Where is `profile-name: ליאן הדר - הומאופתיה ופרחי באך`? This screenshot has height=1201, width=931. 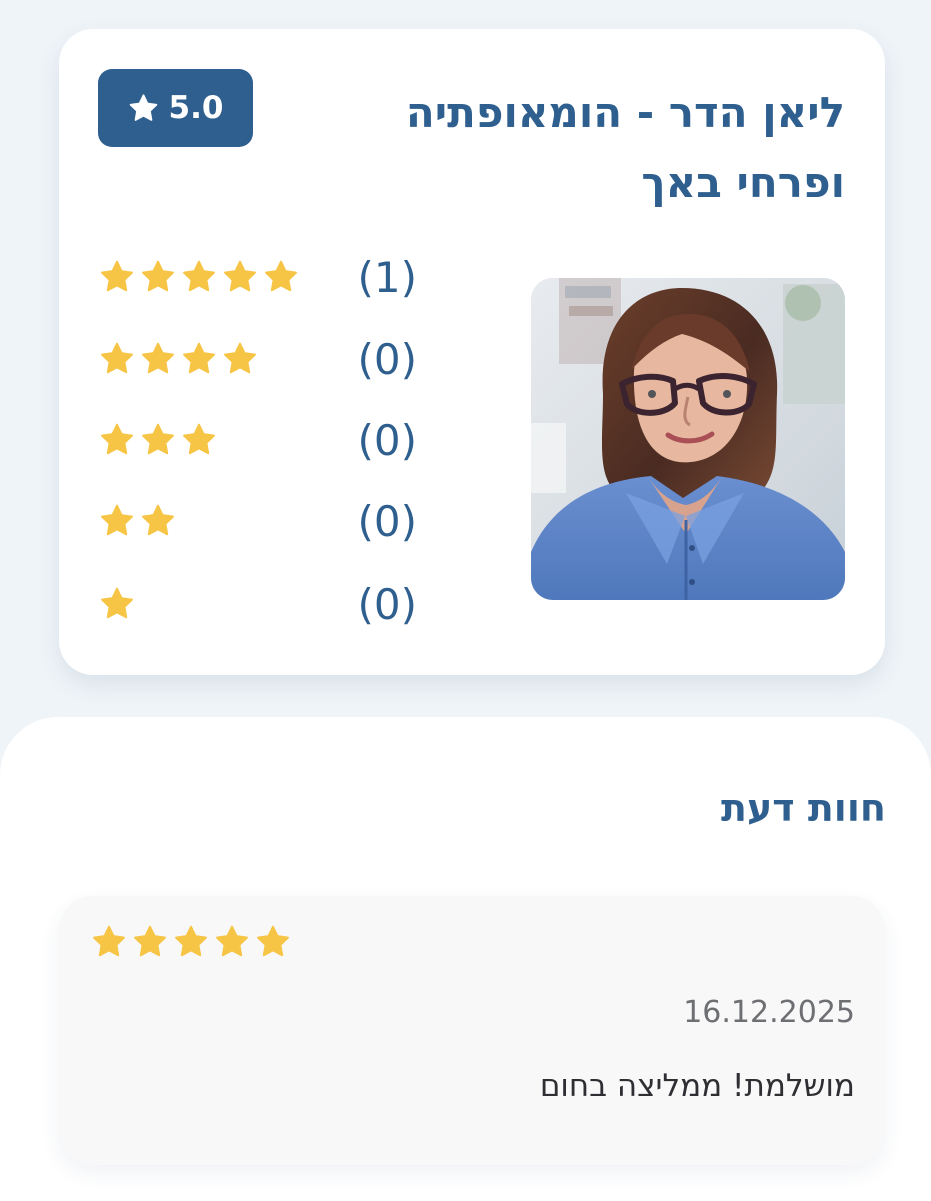 profile-name: ליאן הדר - הומאופתיה ופרחי באך is located at coordinates (625, 147).